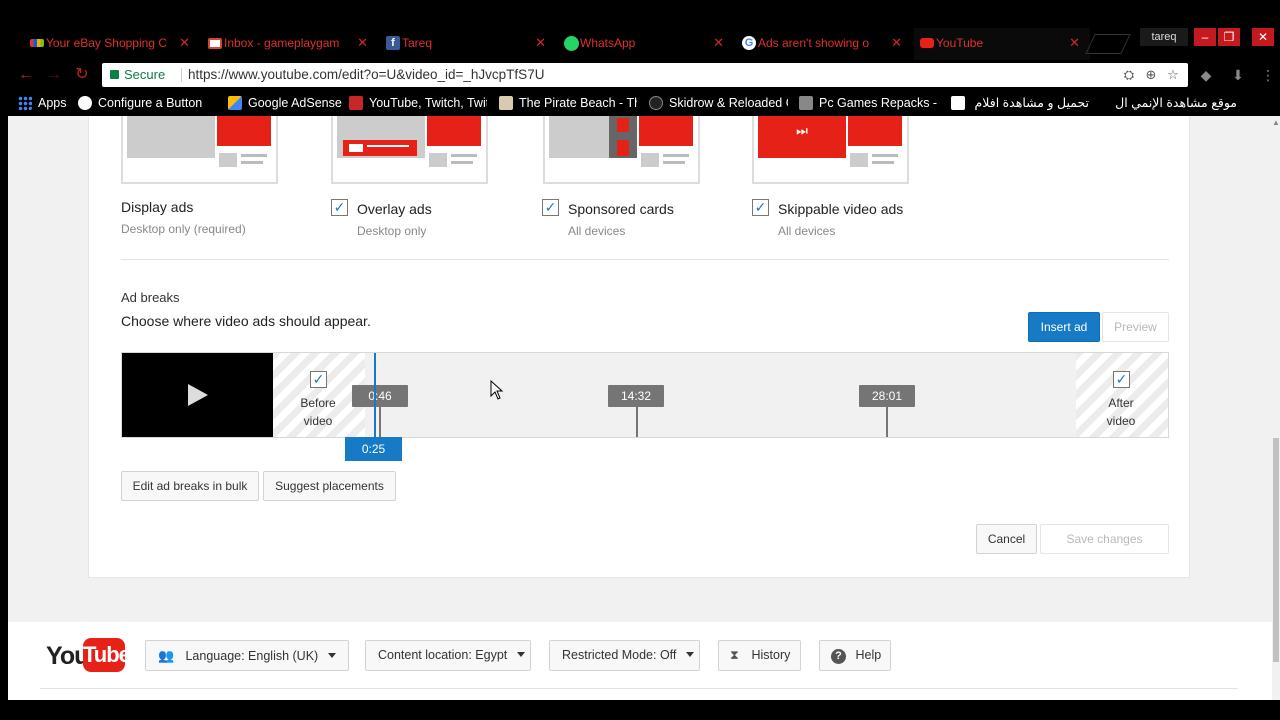  I want to click on playhead-time: 0:25, so click(373, 449).